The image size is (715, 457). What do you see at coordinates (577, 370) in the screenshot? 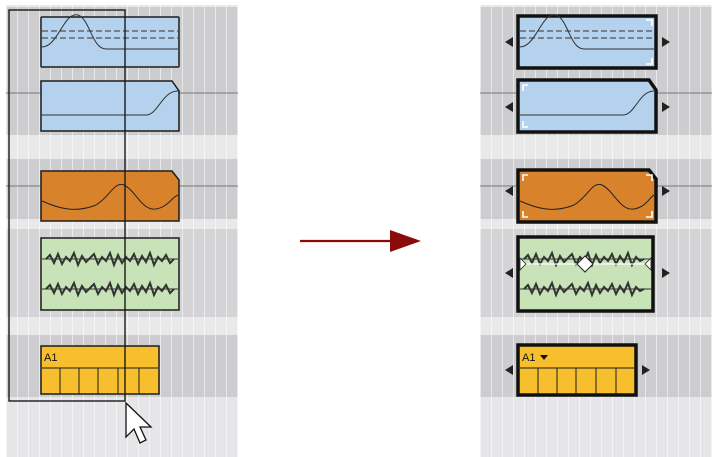
I see `selected-pattern-clip: A1` at bounding box center [577, 370].